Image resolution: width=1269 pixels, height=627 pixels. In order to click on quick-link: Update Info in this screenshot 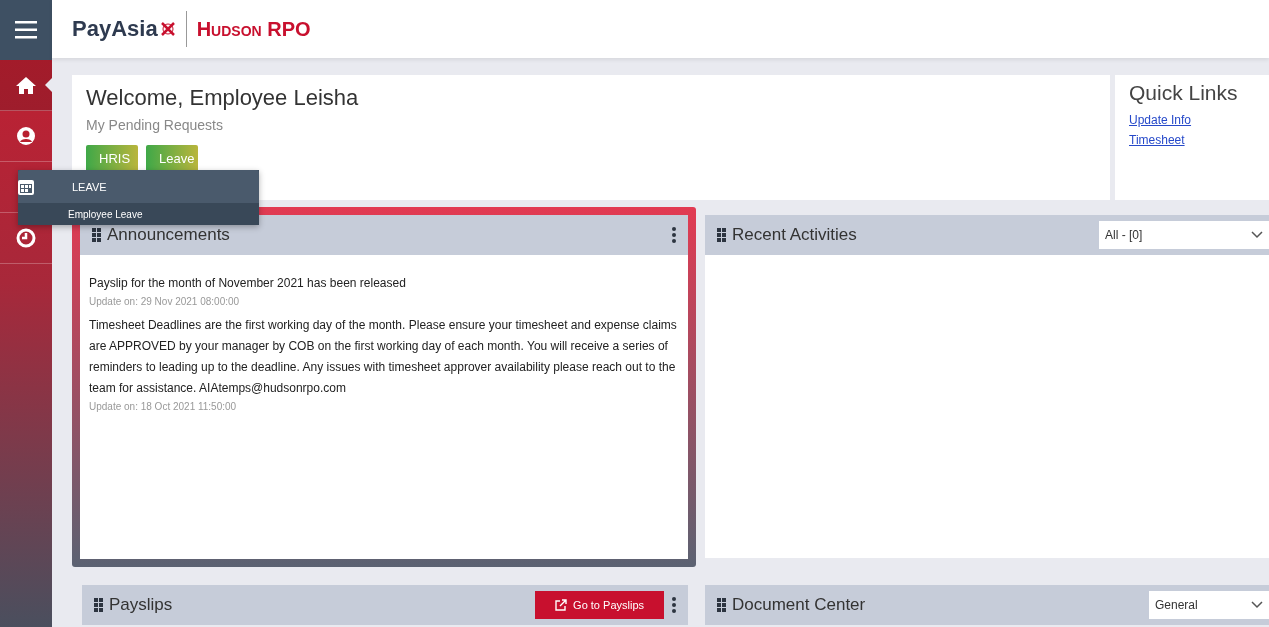, I will do `click(1192, 120)`.